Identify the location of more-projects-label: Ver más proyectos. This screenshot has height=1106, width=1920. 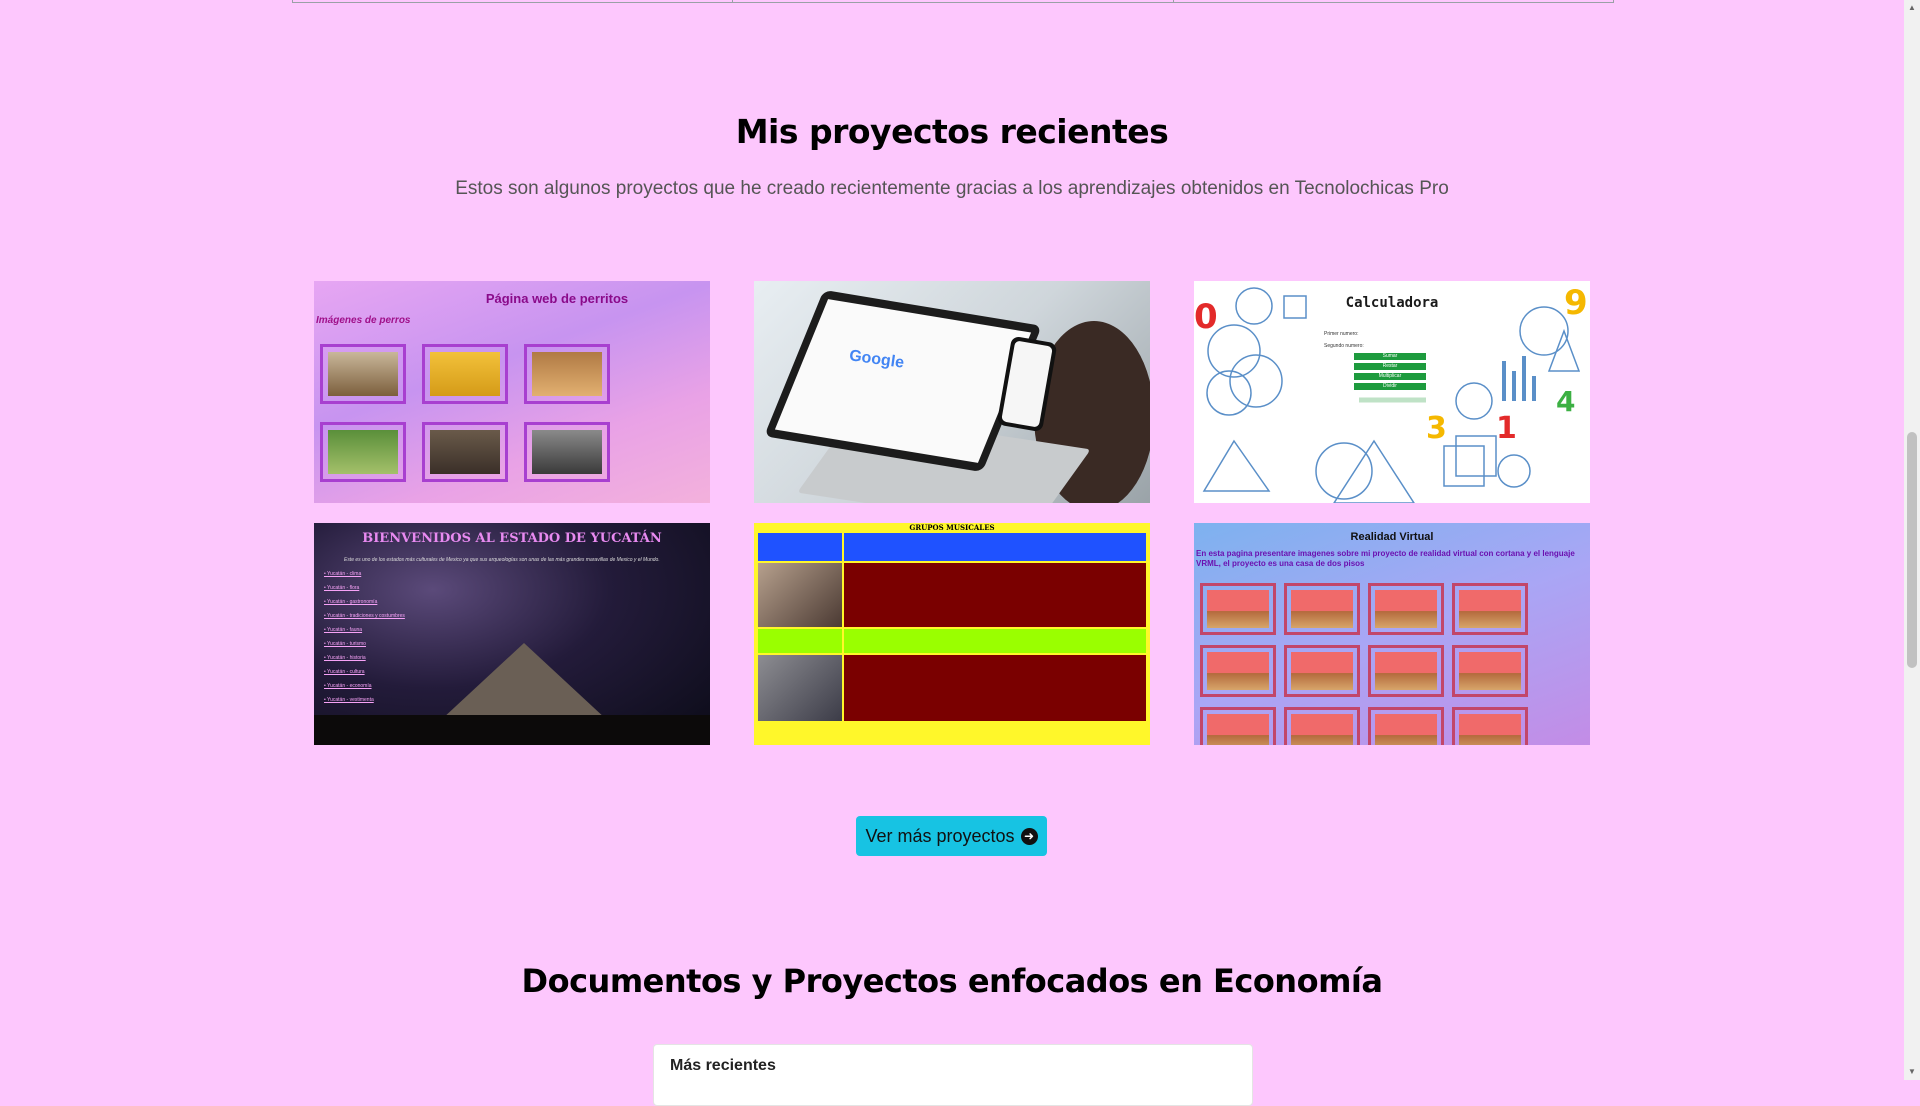
(940, 835).